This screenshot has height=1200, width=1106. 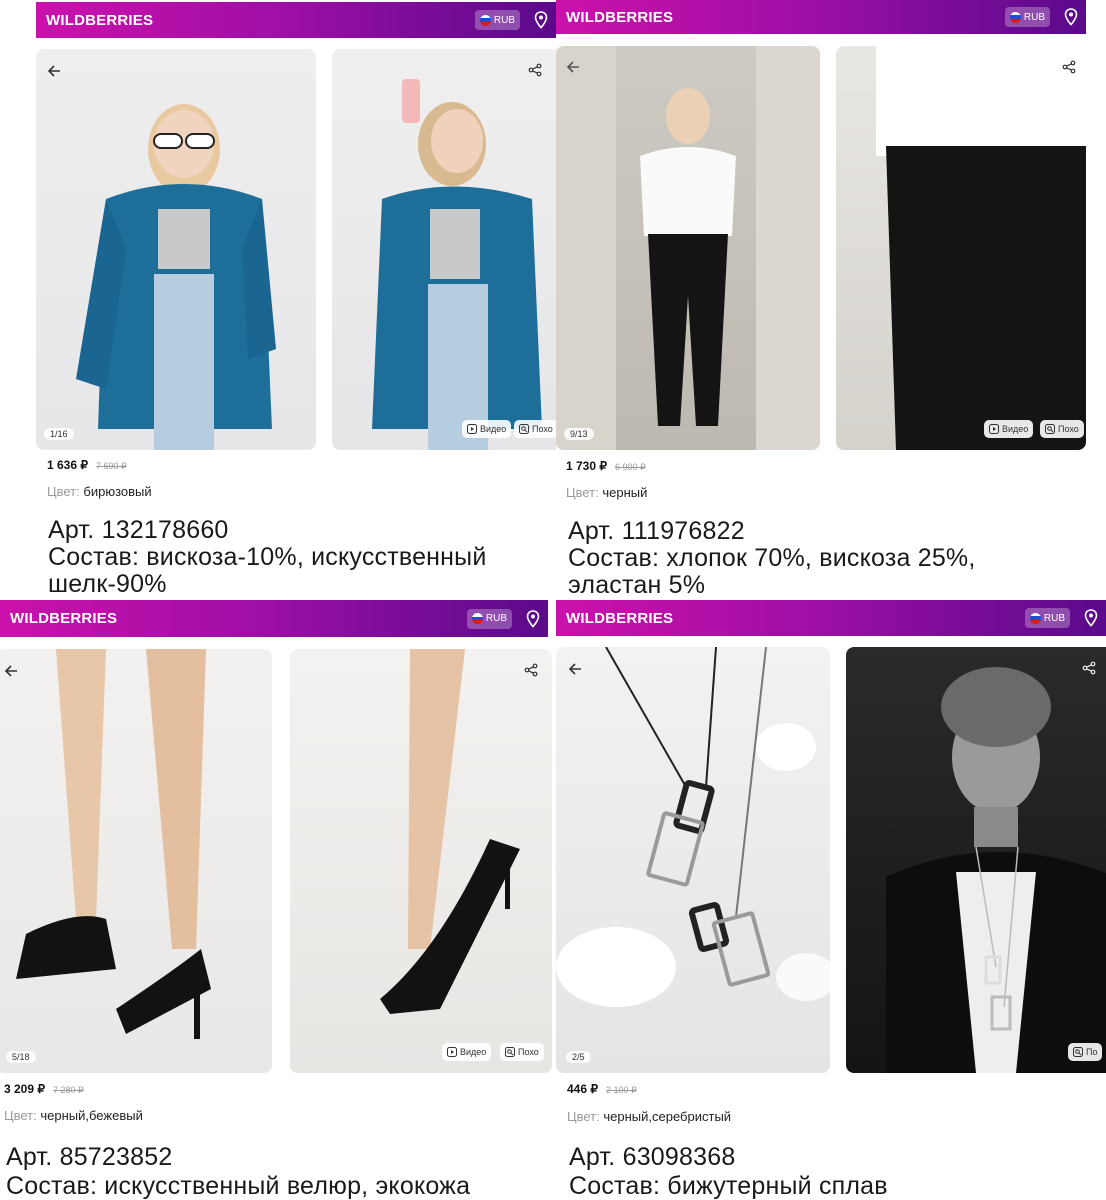 I want to click on old-price: 7 280 ₽, so click(x=68, y=1090).